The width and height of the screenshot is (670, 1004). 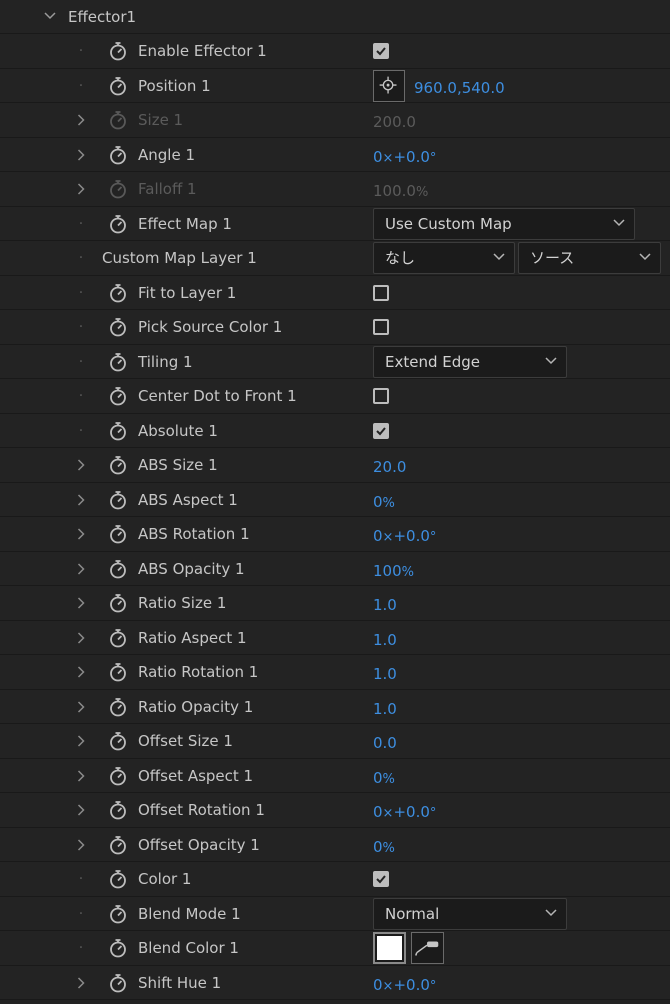 I want to click on value-text: 20.0, so click(x=389, y=467).